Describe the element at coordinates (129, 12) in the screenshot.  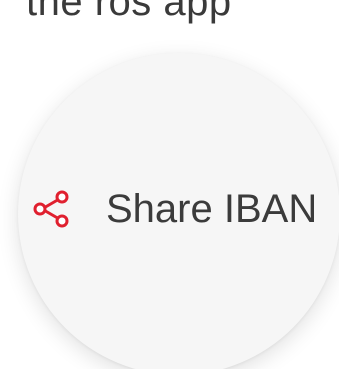
I see `page-heading-fragment: the ros app` at that location.